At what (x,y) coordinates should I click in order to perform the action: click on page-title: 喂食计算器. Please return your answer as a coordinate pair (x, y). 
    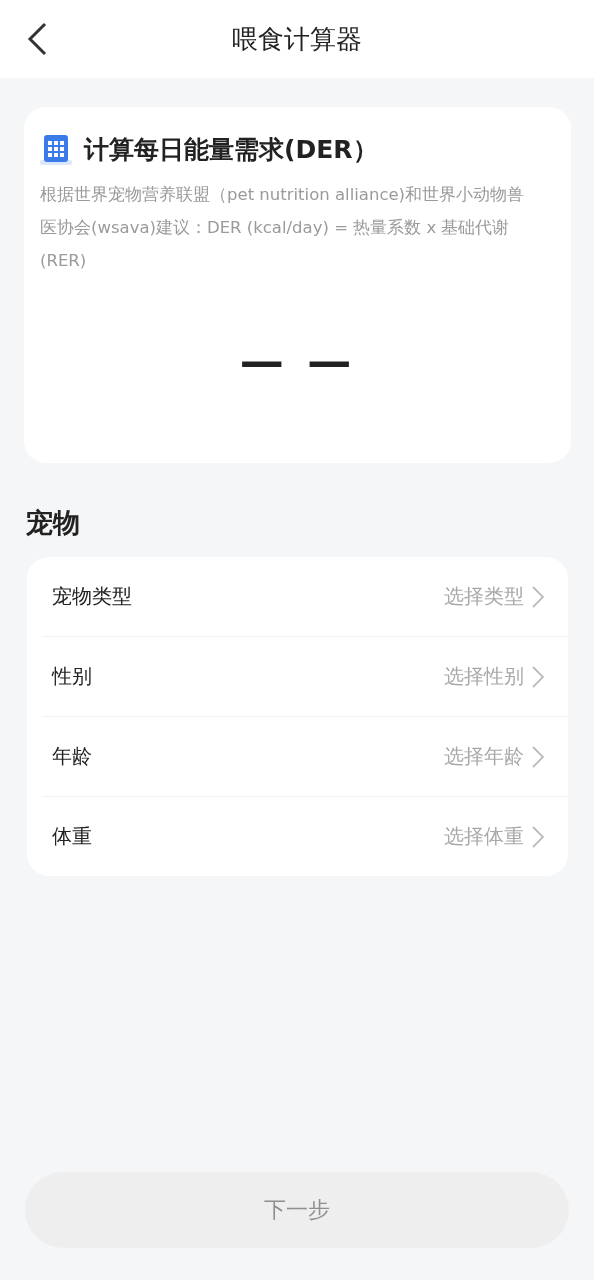
    Looking at the image, I should click on (297, 39).